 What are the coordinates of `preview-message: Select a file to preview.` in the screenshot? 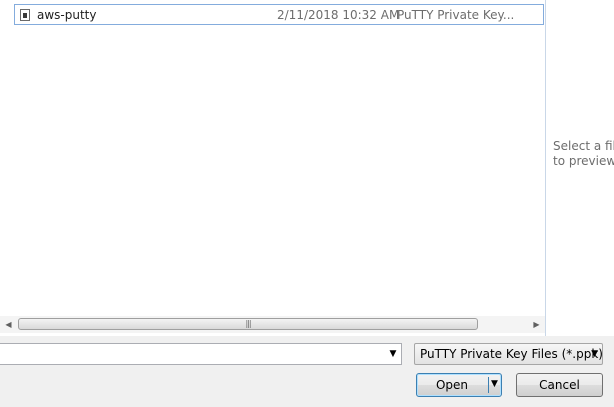 It's located at (583, 153).